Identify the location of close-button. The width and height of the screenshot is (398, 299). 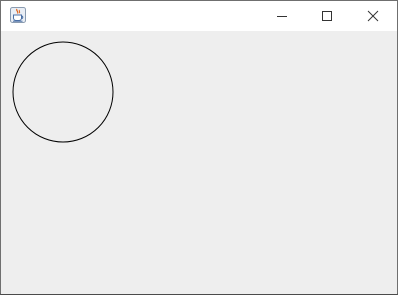
(373, 16).